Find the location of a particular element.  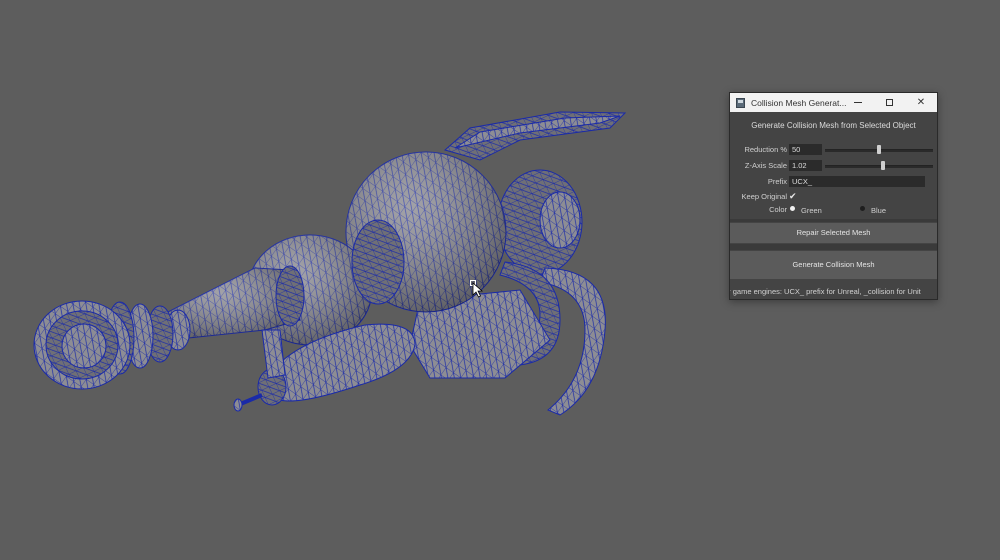

color-option-blue-label: Blue is located at coordinates (879, 210).